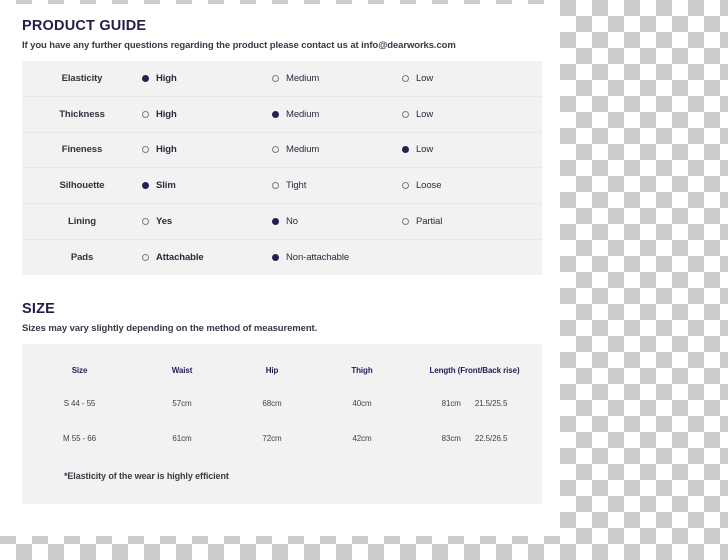 The image size is (728, 560). What do you see at coordinates (491, 403) in the screenshot?
I see `size-cell-length-rise: 21.5/25.5` at bounding box center [491, 403].